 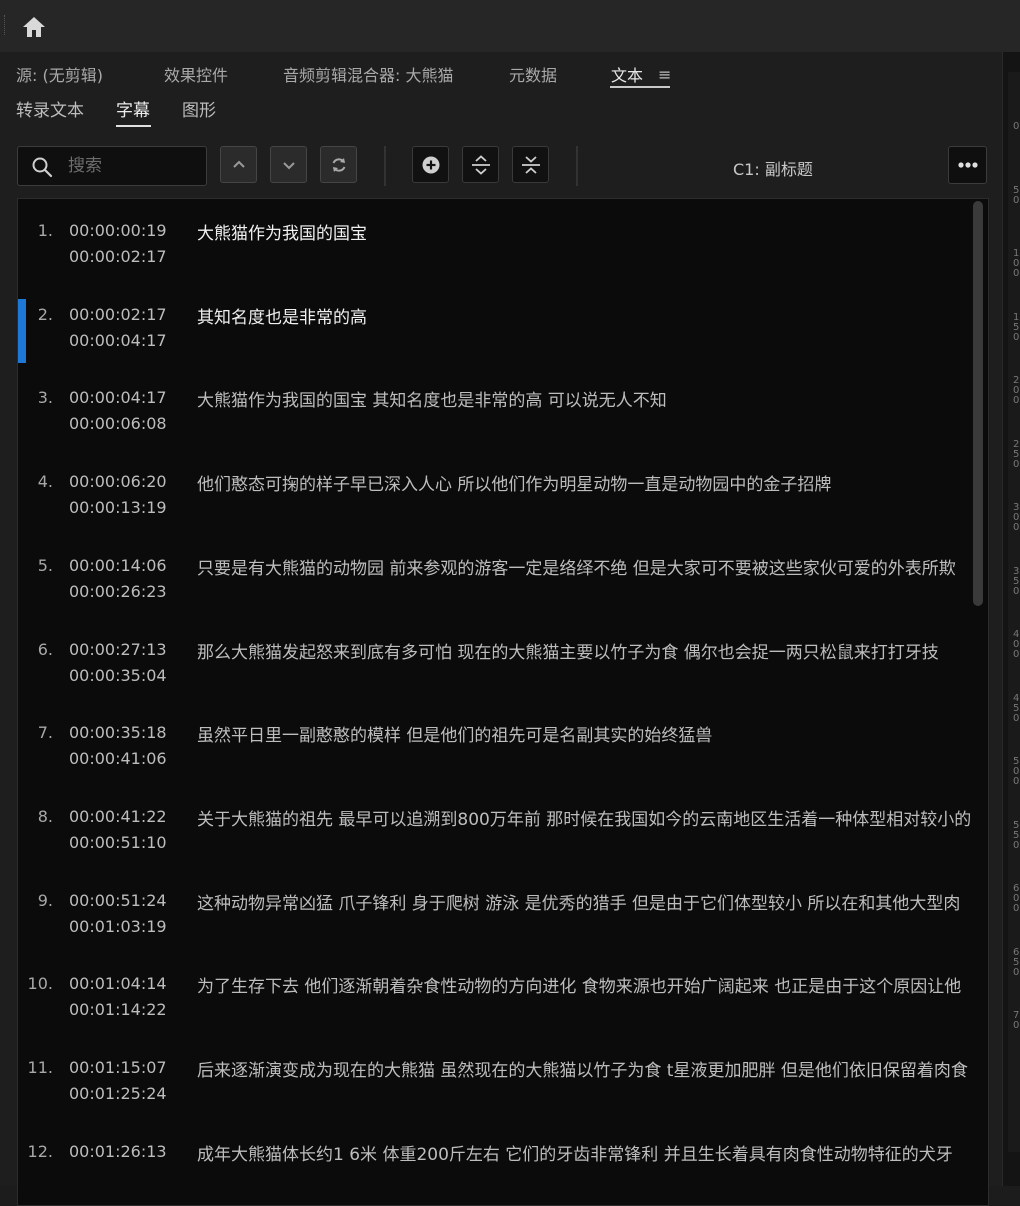 I want to click on caption-end-time: 00:01:25:24, so click(x=118, y=1093).